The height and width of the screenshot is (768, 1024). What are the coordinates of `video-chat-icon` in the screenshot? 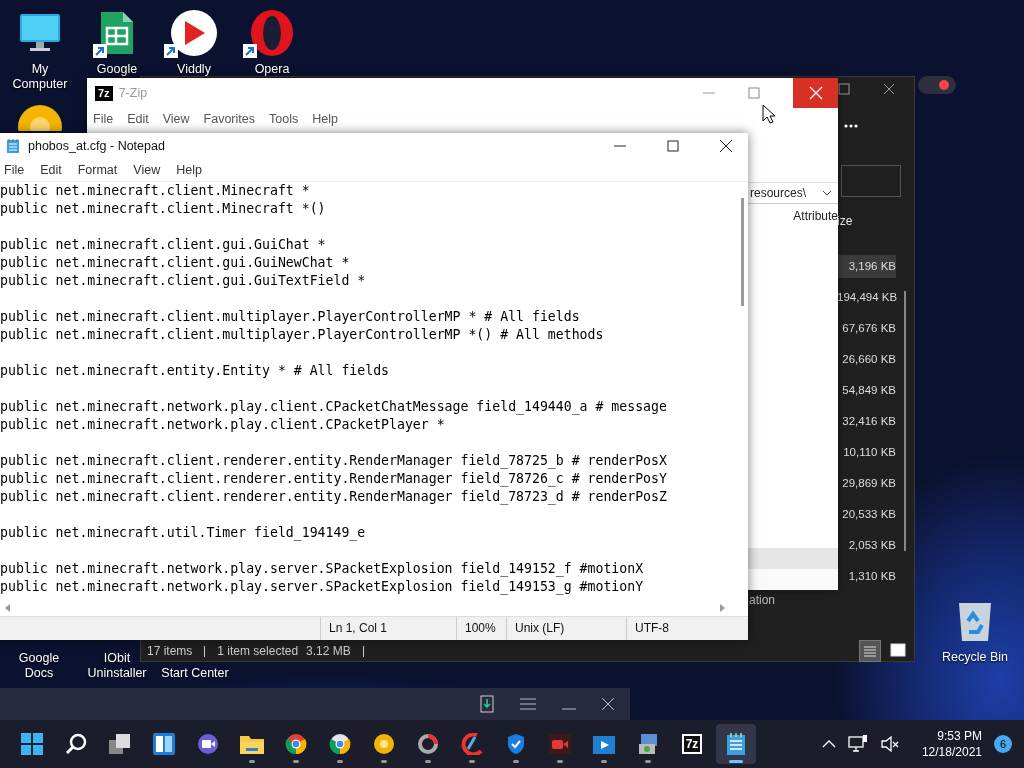 It's located at (208, 744).